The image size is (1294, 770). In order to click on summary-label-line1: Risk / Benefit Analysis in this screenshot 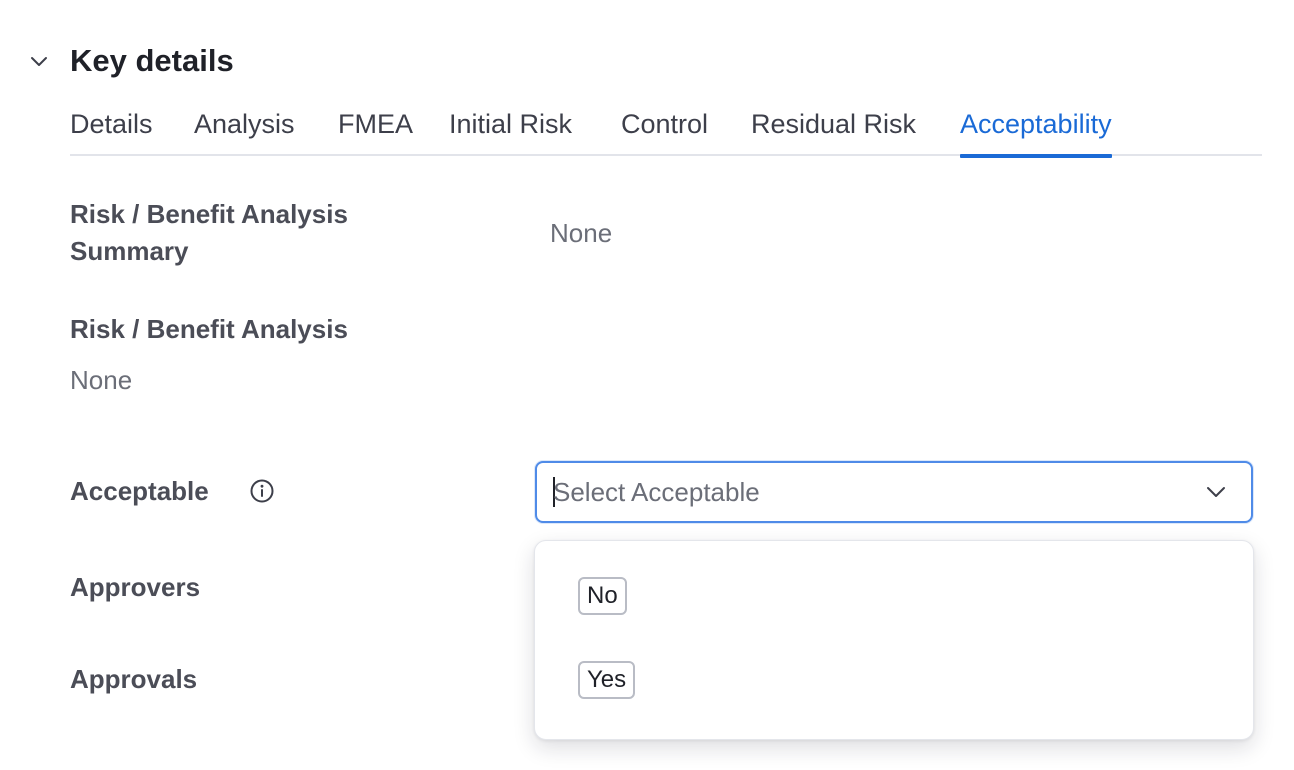, I will do `click(209, 214)`.